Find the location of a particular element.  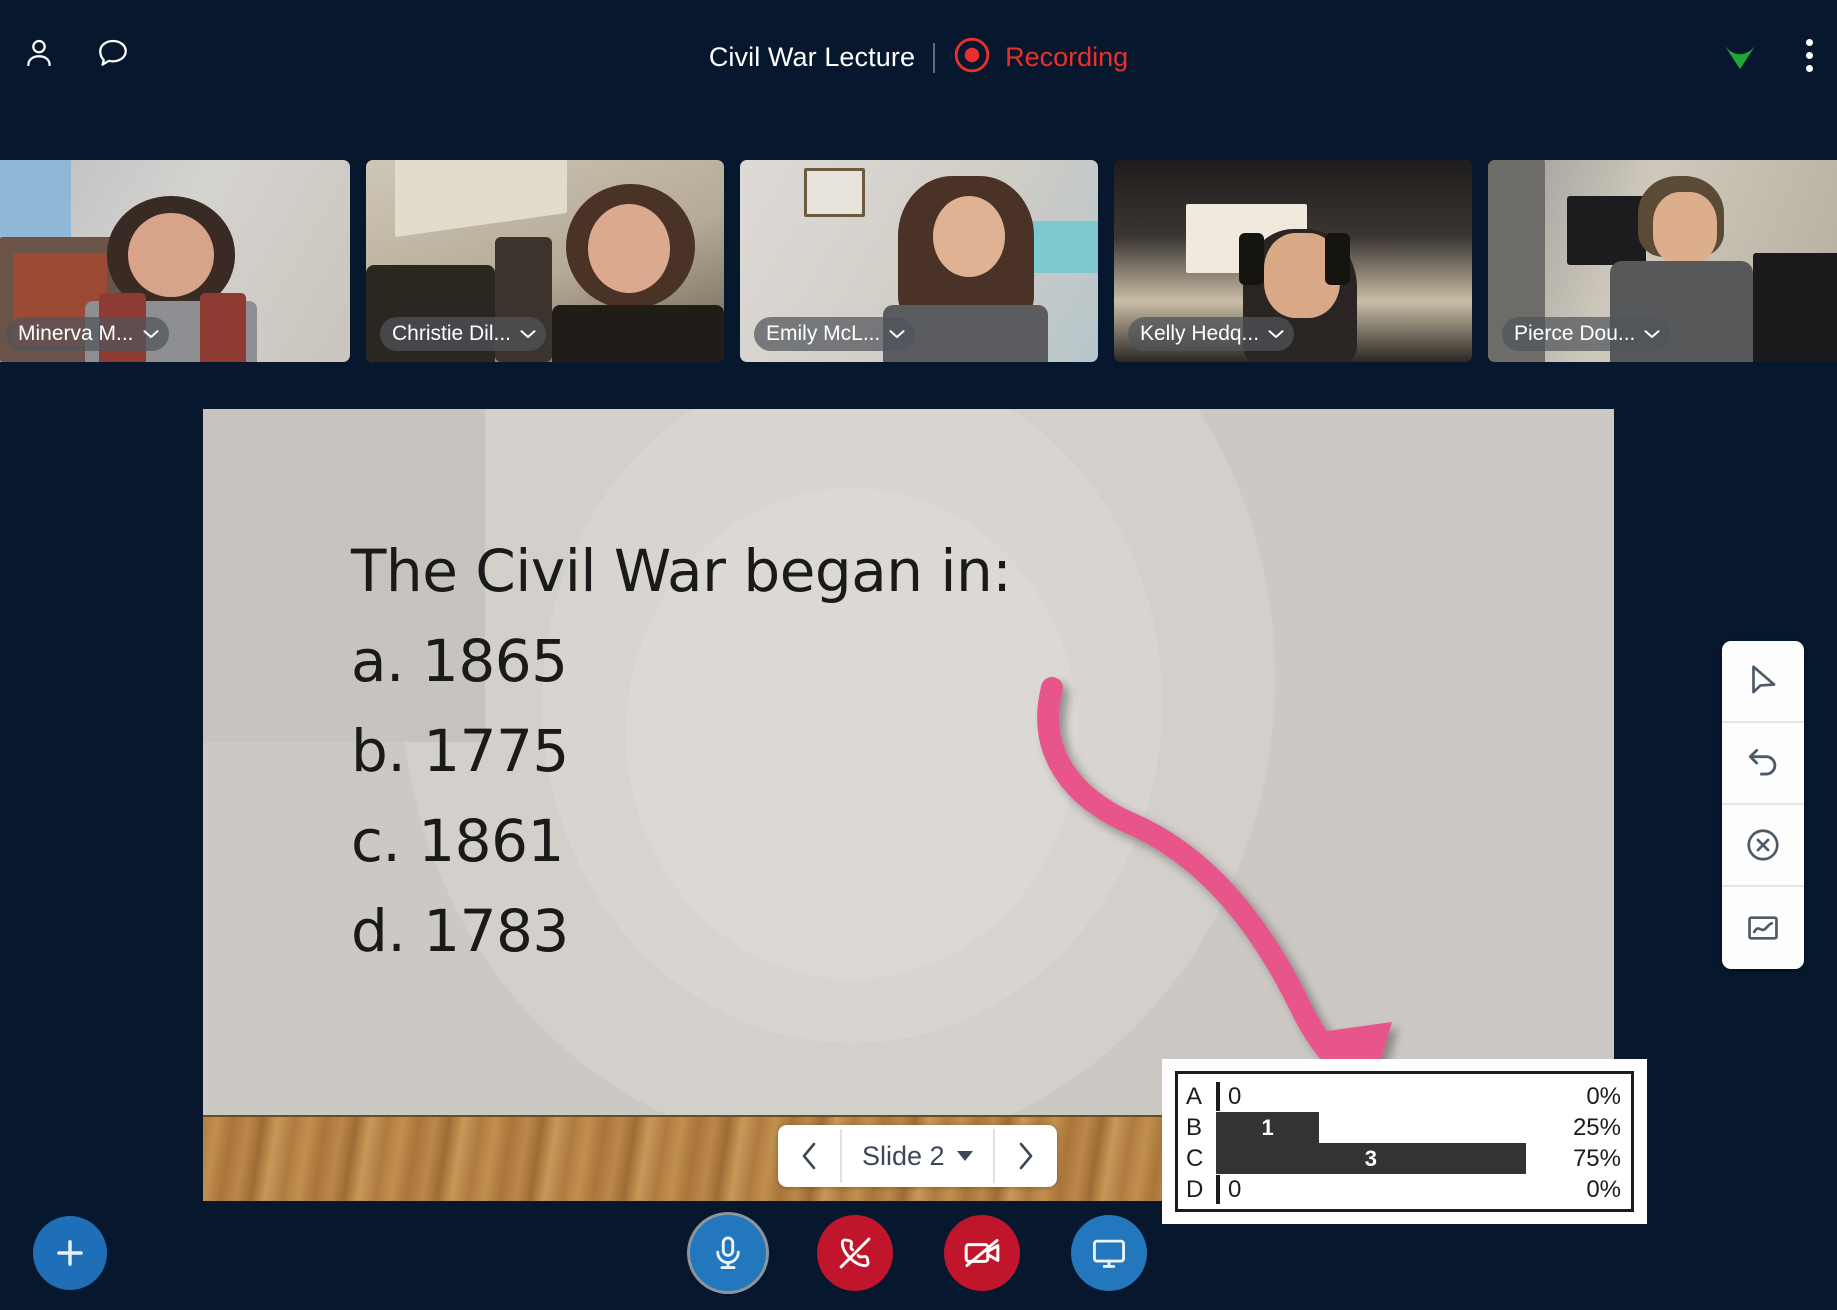

page-title: Civil War Lecture is located at coordinates (812, 57).